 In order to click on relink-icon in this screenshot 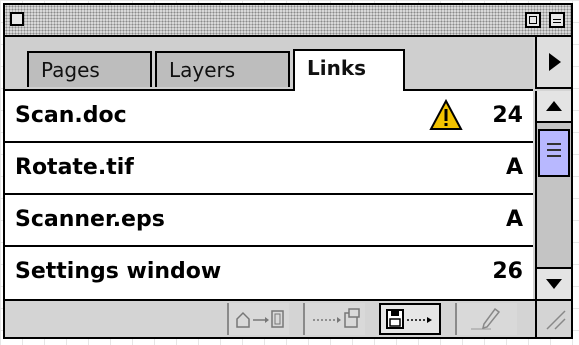, I will do `click(260, 319)`.